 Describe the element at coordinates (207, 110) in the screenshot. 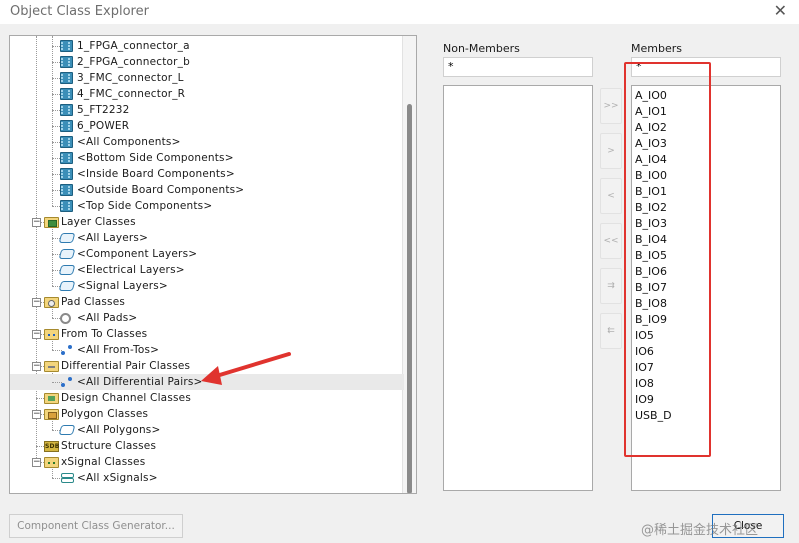

I see `tree-item: 5_FT2232` at that location.